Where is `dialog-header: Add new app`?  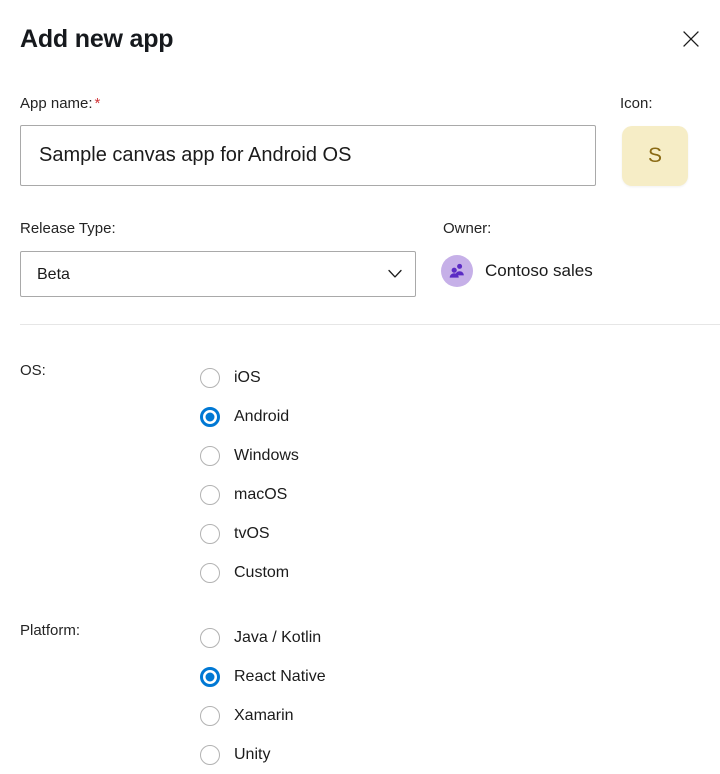
dialog-header: Add new app is located at coordinates (360, 39).